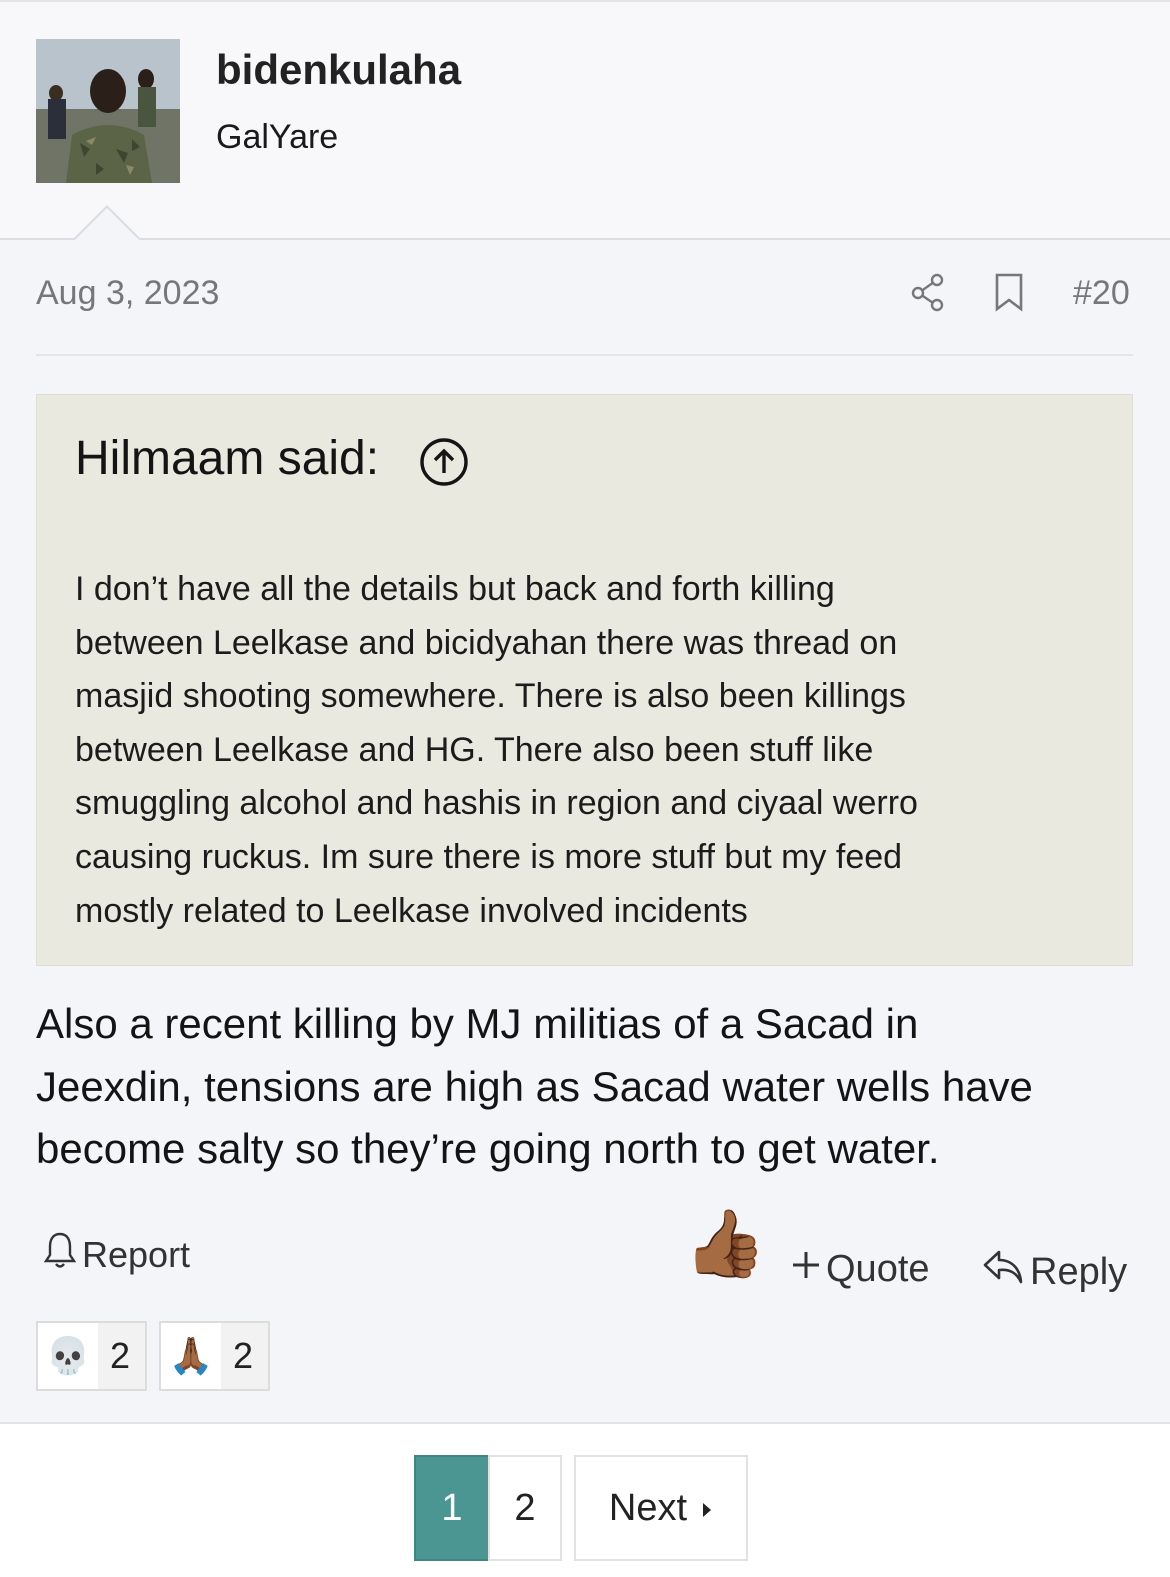 This screenshot has height=1577, width=1170. Describe the element at coordinates (127, 293) in the screenshot. I see `post-date: Aug 3, 2023` at that location.